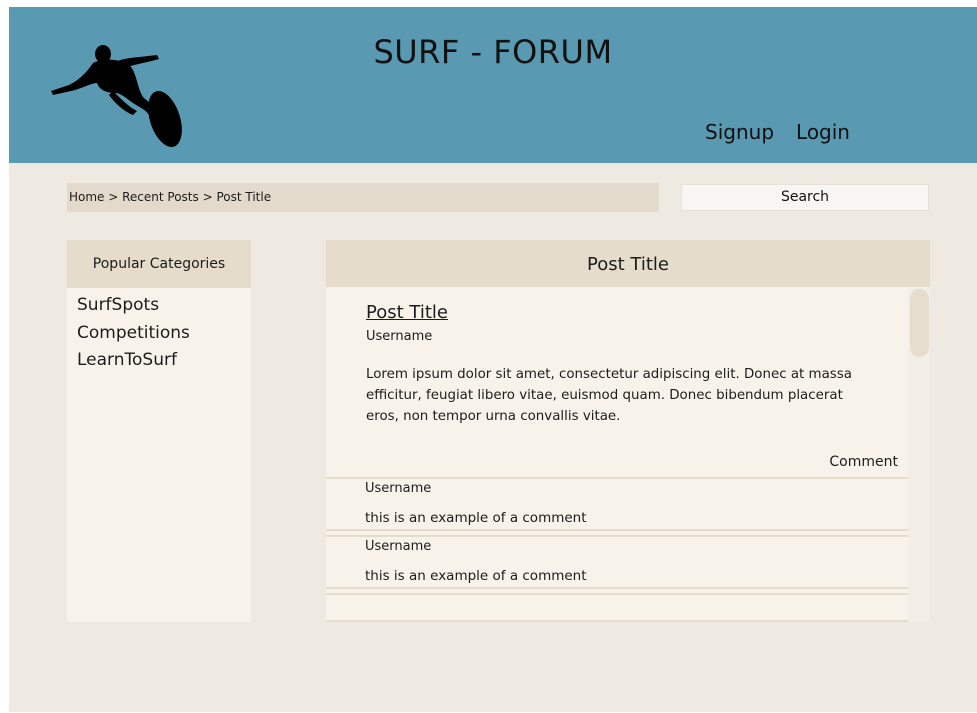 The image size is (977, 713). What do you see at coordinates (399, 336) in the screenshot?
I see `post-username: Username` at bounding box center [399, 336].